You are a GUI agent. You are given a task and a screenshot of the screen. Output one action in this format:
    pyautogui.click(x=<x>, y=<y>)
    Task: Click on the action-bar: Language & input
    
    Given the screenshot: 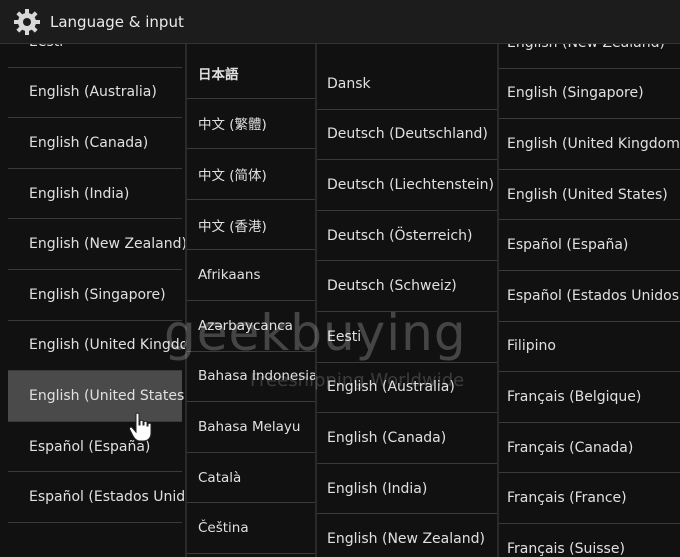 What is the action you would take?
    pyautogui.click(x=340, y=22)
    